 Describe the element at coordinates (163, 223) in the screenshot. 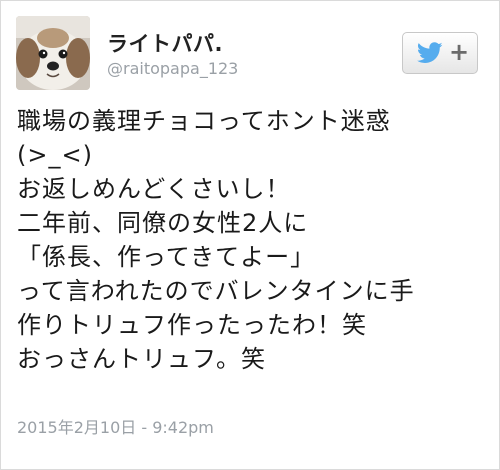

I see `tweet-line: 二年前、同僚の女性2人に` at that location.